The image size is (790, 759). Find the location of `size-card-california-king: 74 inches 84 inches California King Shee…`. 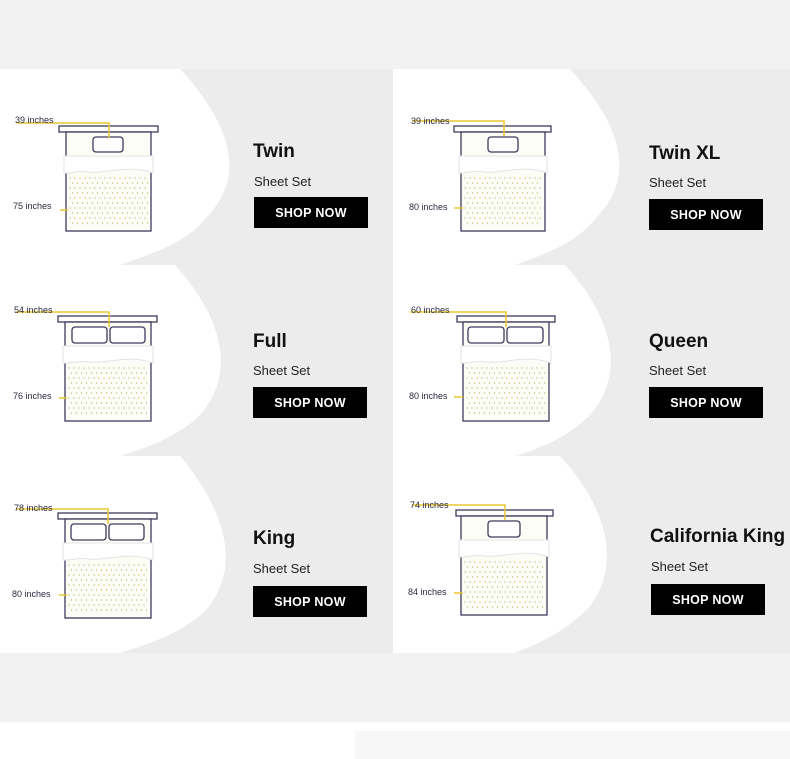

size-card-california-king: 74 inches 84 inches California King Shee… is located at coordinates (592, 554).